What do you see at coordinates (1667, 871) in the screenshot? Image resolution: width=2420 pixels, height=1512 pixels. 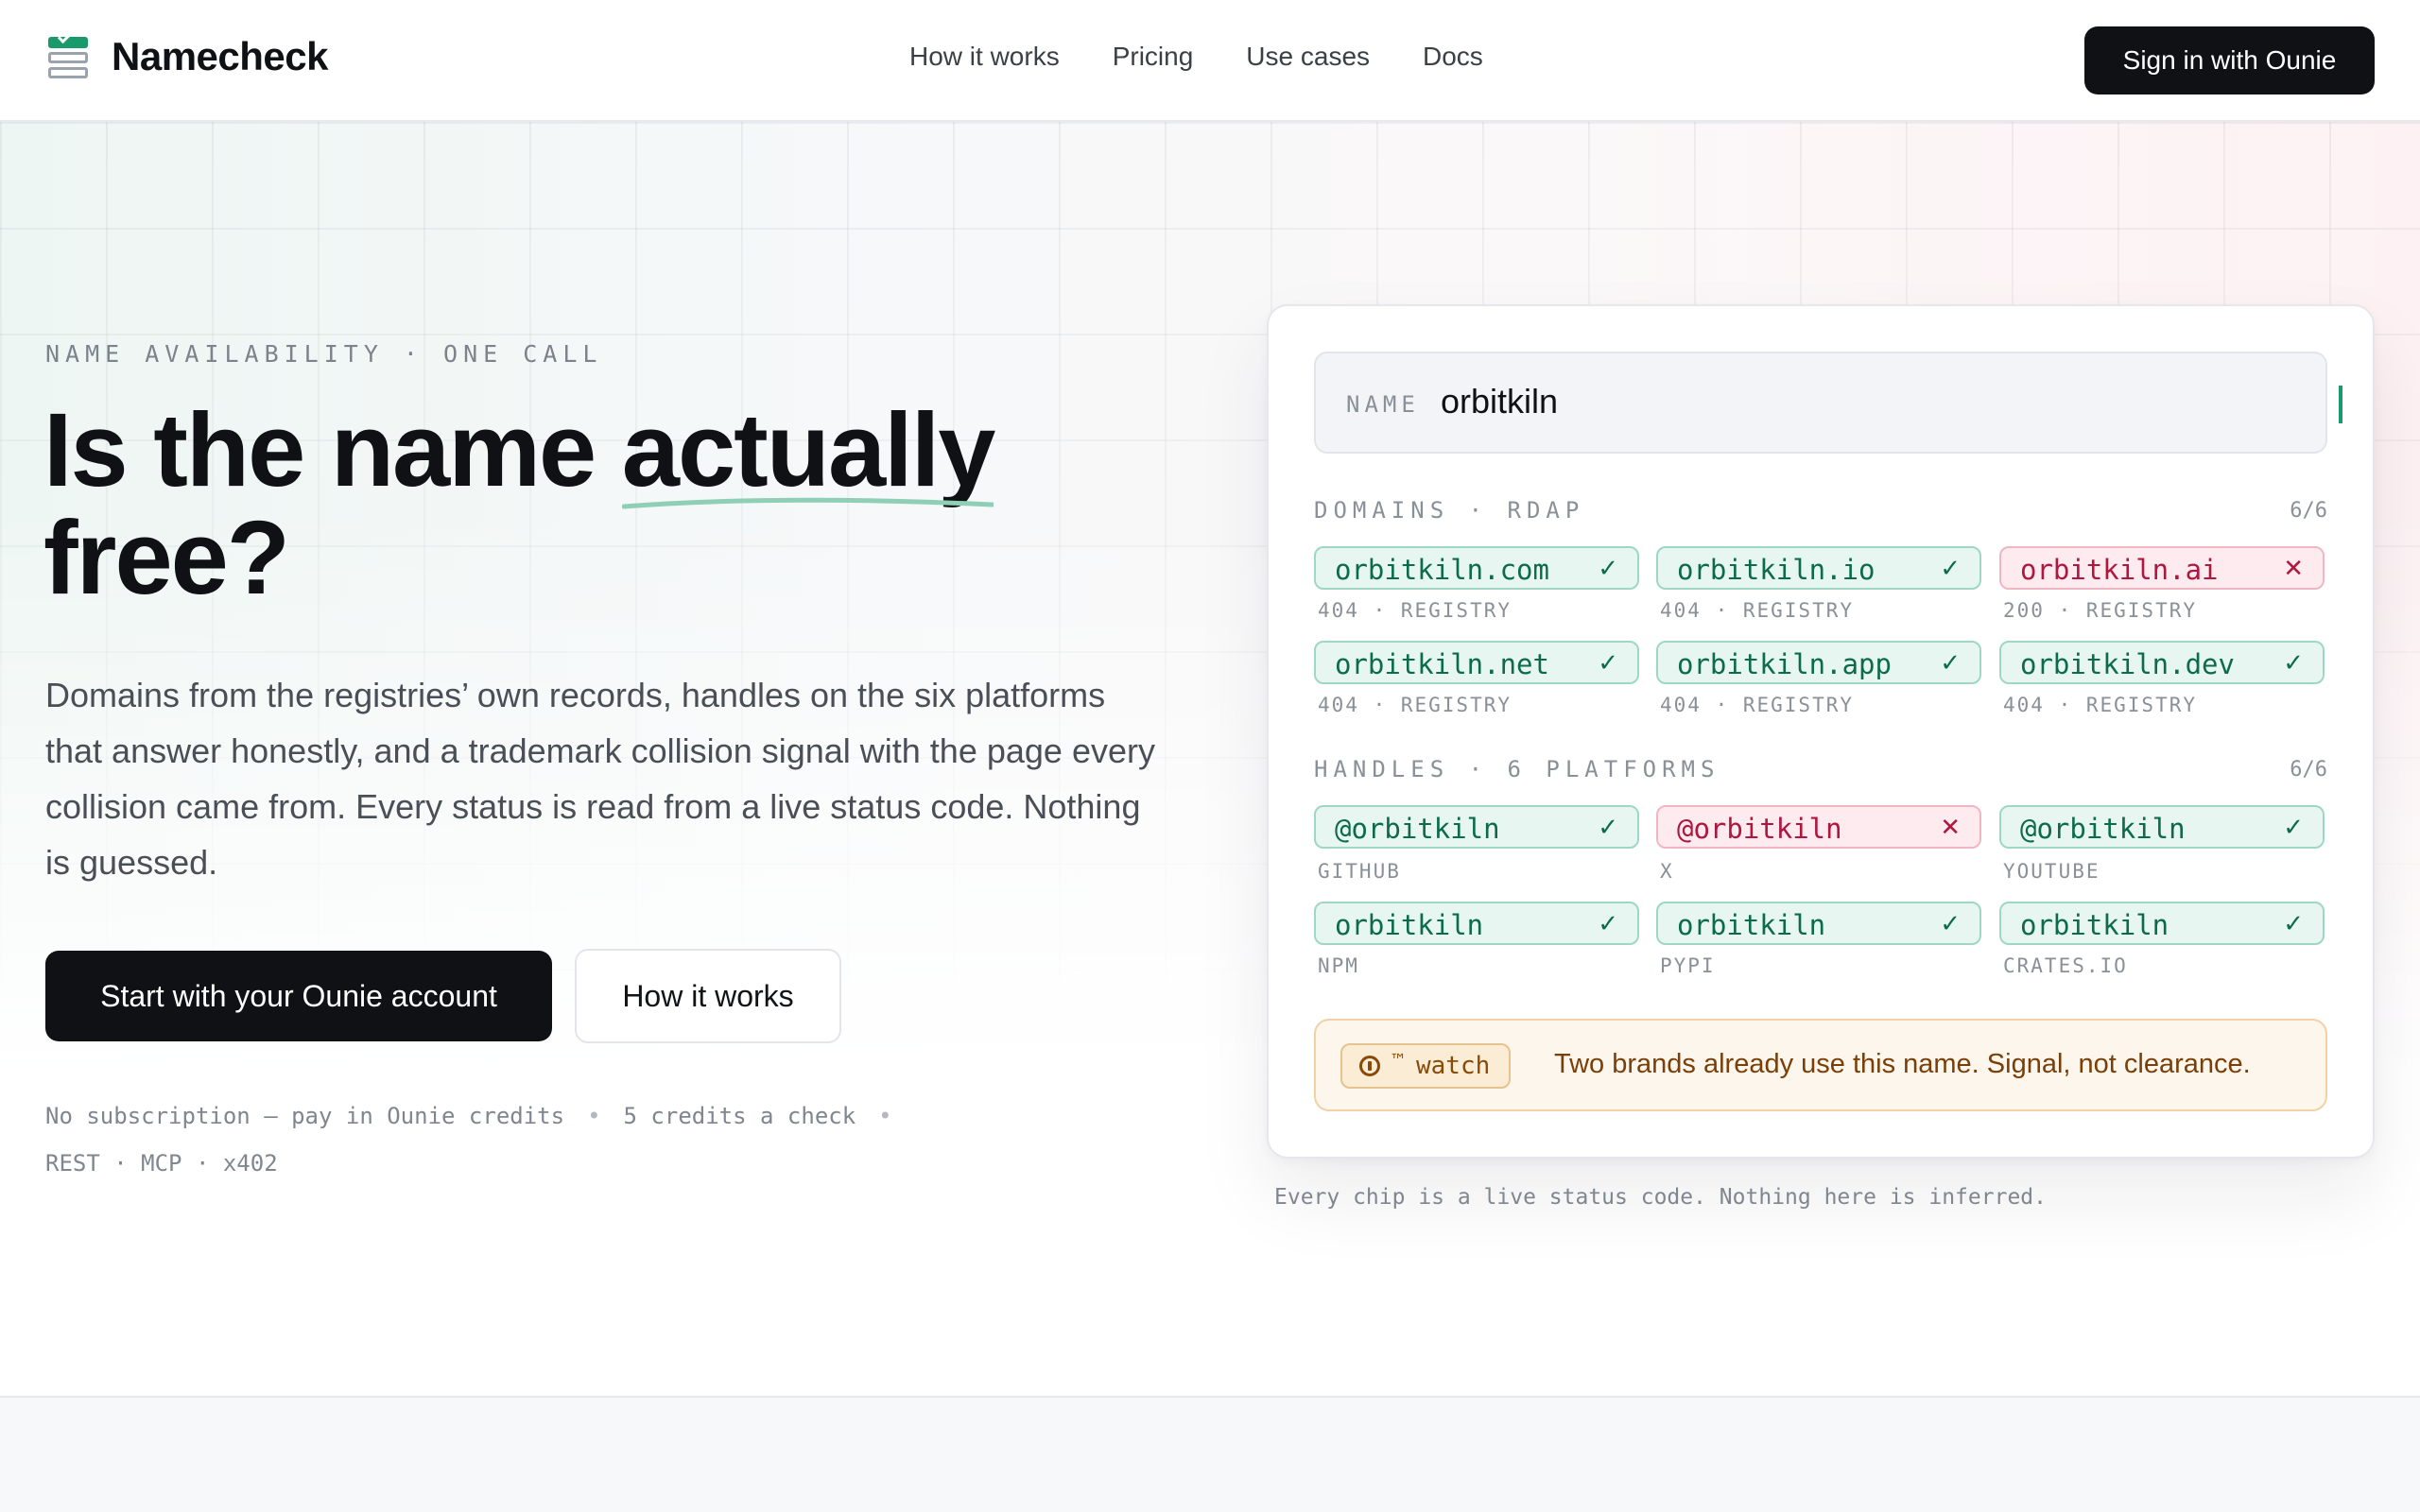 I see `handle-platform: X` at bounding box center [1667, 871].